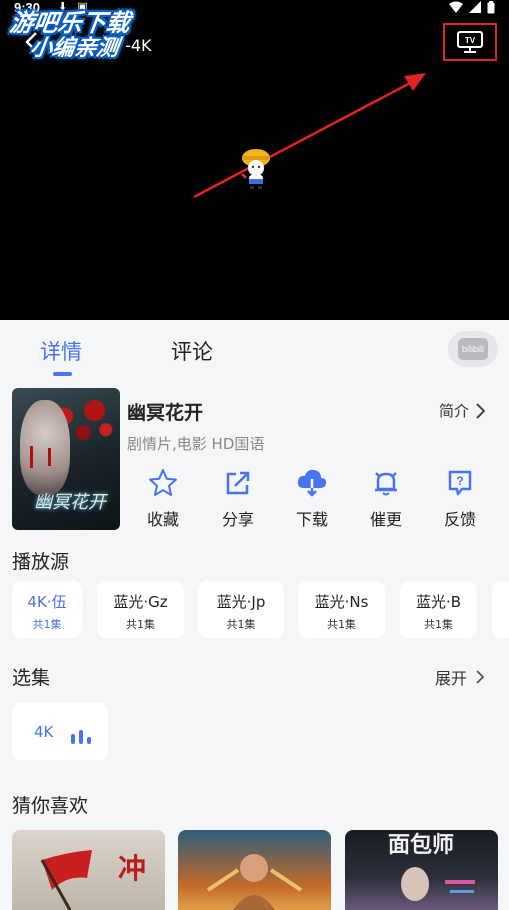 The height and width of the screenshot is (910, 509). I want to click on source-item-jp: 蓝光·Jp 共1集, so click(241, 609).